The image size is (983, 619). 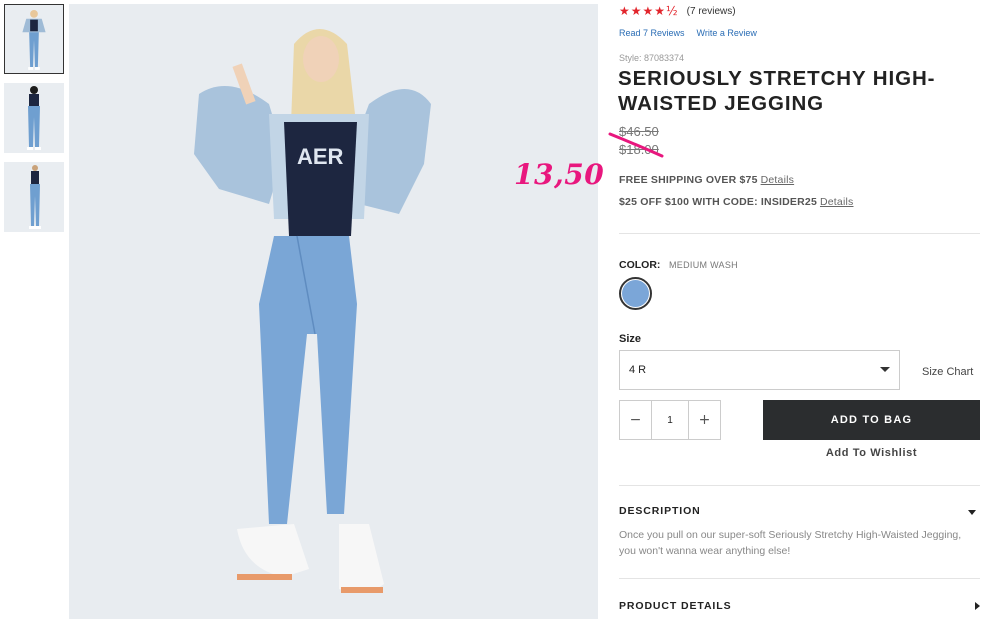 What do you see at coordinates (759, 370) in the screenshot?
I see `size-dropdown: 4 R` at bounding box center [759, 370].